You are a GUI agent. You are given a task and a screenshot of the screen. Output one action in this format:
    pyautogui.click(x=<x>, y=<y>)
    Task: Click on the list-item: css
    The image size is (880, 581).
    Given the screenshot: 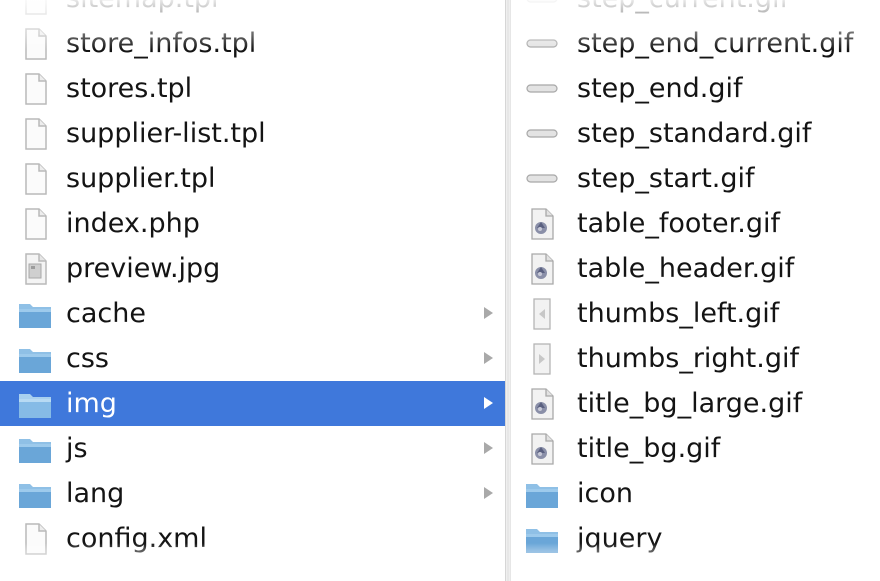 What is the action you would take?
    pyautogui.click(x=252, y=358)
    